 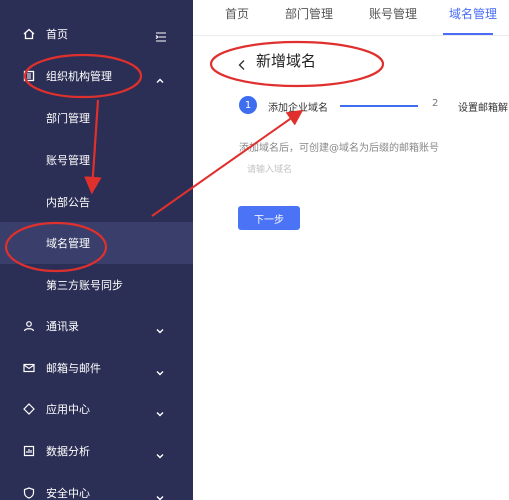 What do you see at coordinates (286, 61) in the screenshot?
I see `page-title: 新增域名` at bounding box center [286, 61].